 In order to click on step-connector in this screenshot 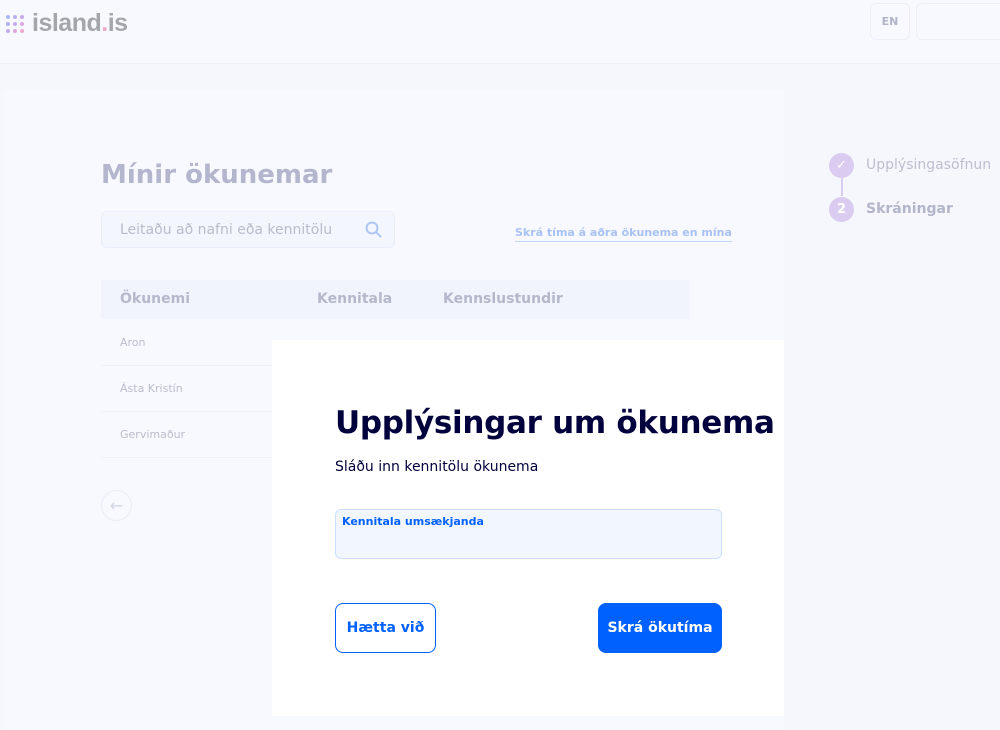, I will do `click(842, 187)`.